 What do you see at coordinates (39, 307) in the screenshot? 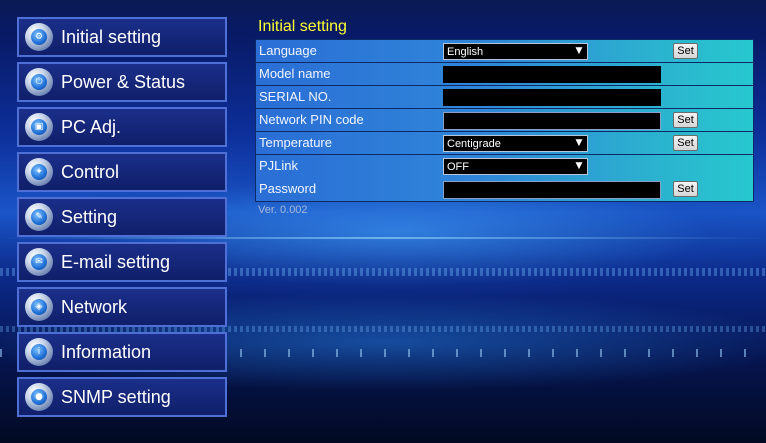
I see `network-icon: ◈` at bounding box center [39, 307].